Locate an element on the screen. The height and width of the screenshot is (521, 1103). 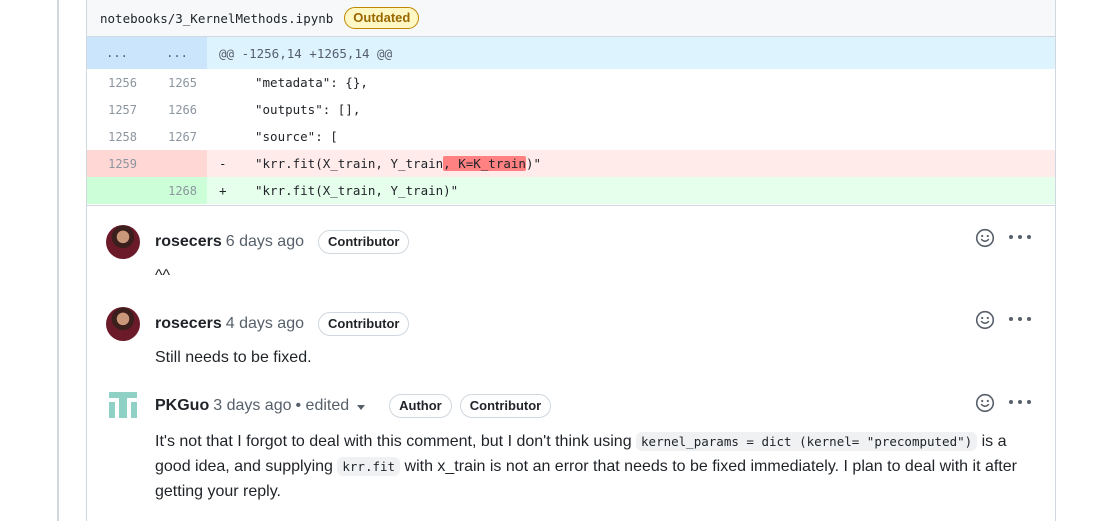
review-comment: rosecers 6 days ago Contributor ^^ is located at coordinates (571, 245).